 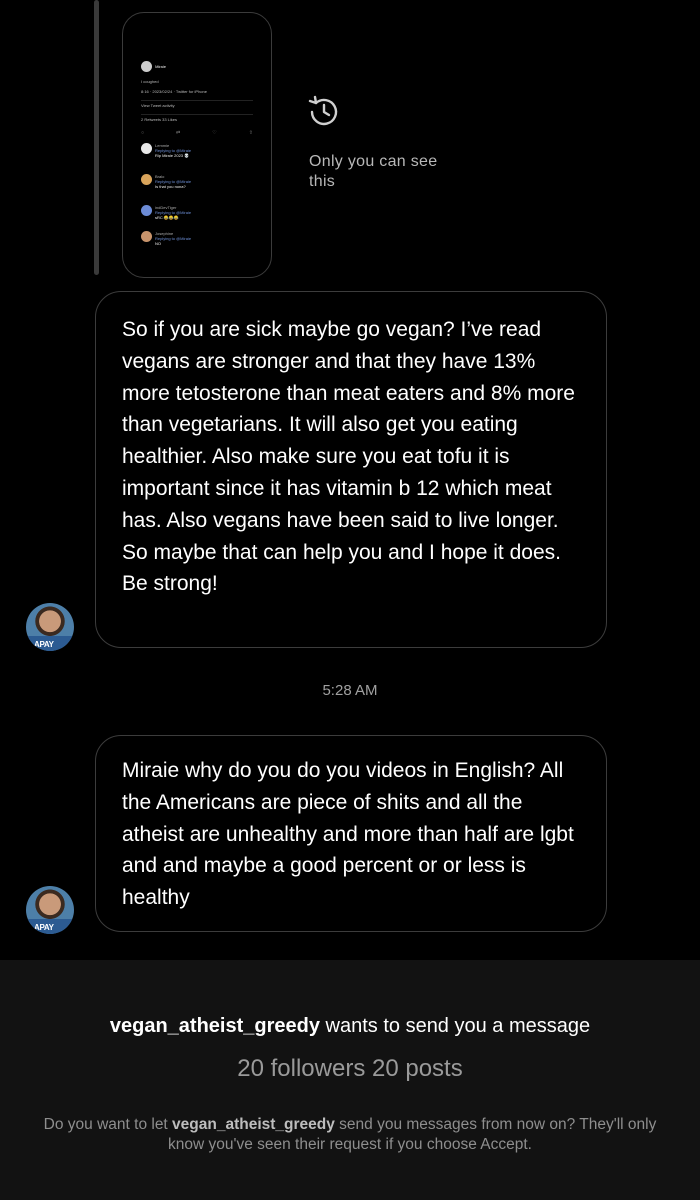 I want to click on request-user-stats: 20 followers 20 posts, so click(x=350, y=1068).